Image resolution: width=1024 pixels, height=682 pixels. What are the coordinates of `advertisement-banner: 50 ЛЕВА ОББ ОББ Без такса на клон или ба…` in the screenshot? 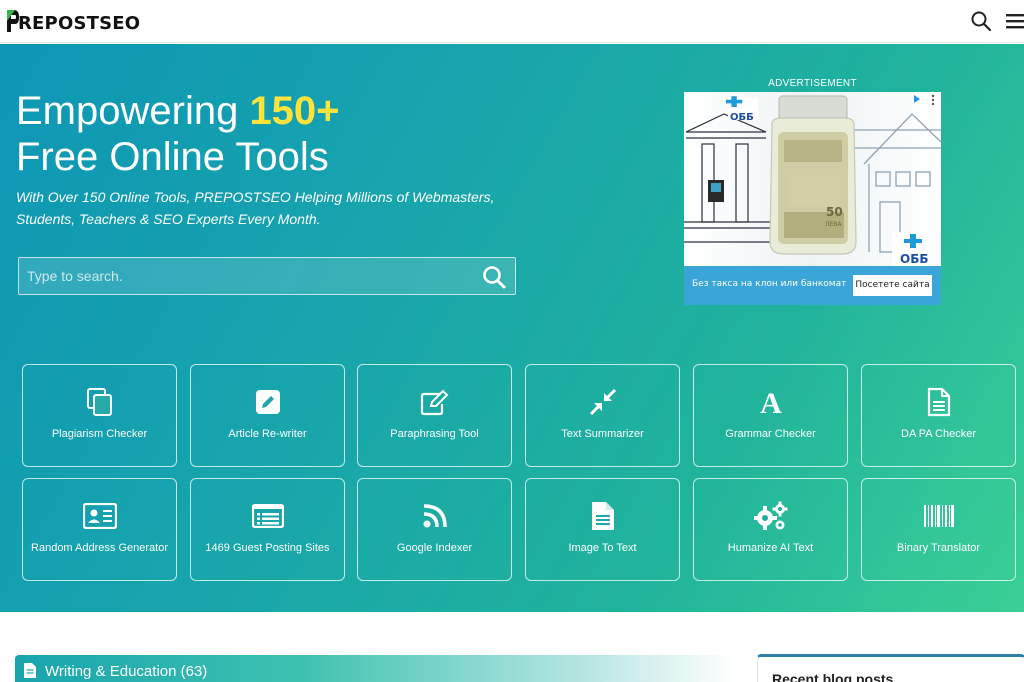 It's located at (812, 198).